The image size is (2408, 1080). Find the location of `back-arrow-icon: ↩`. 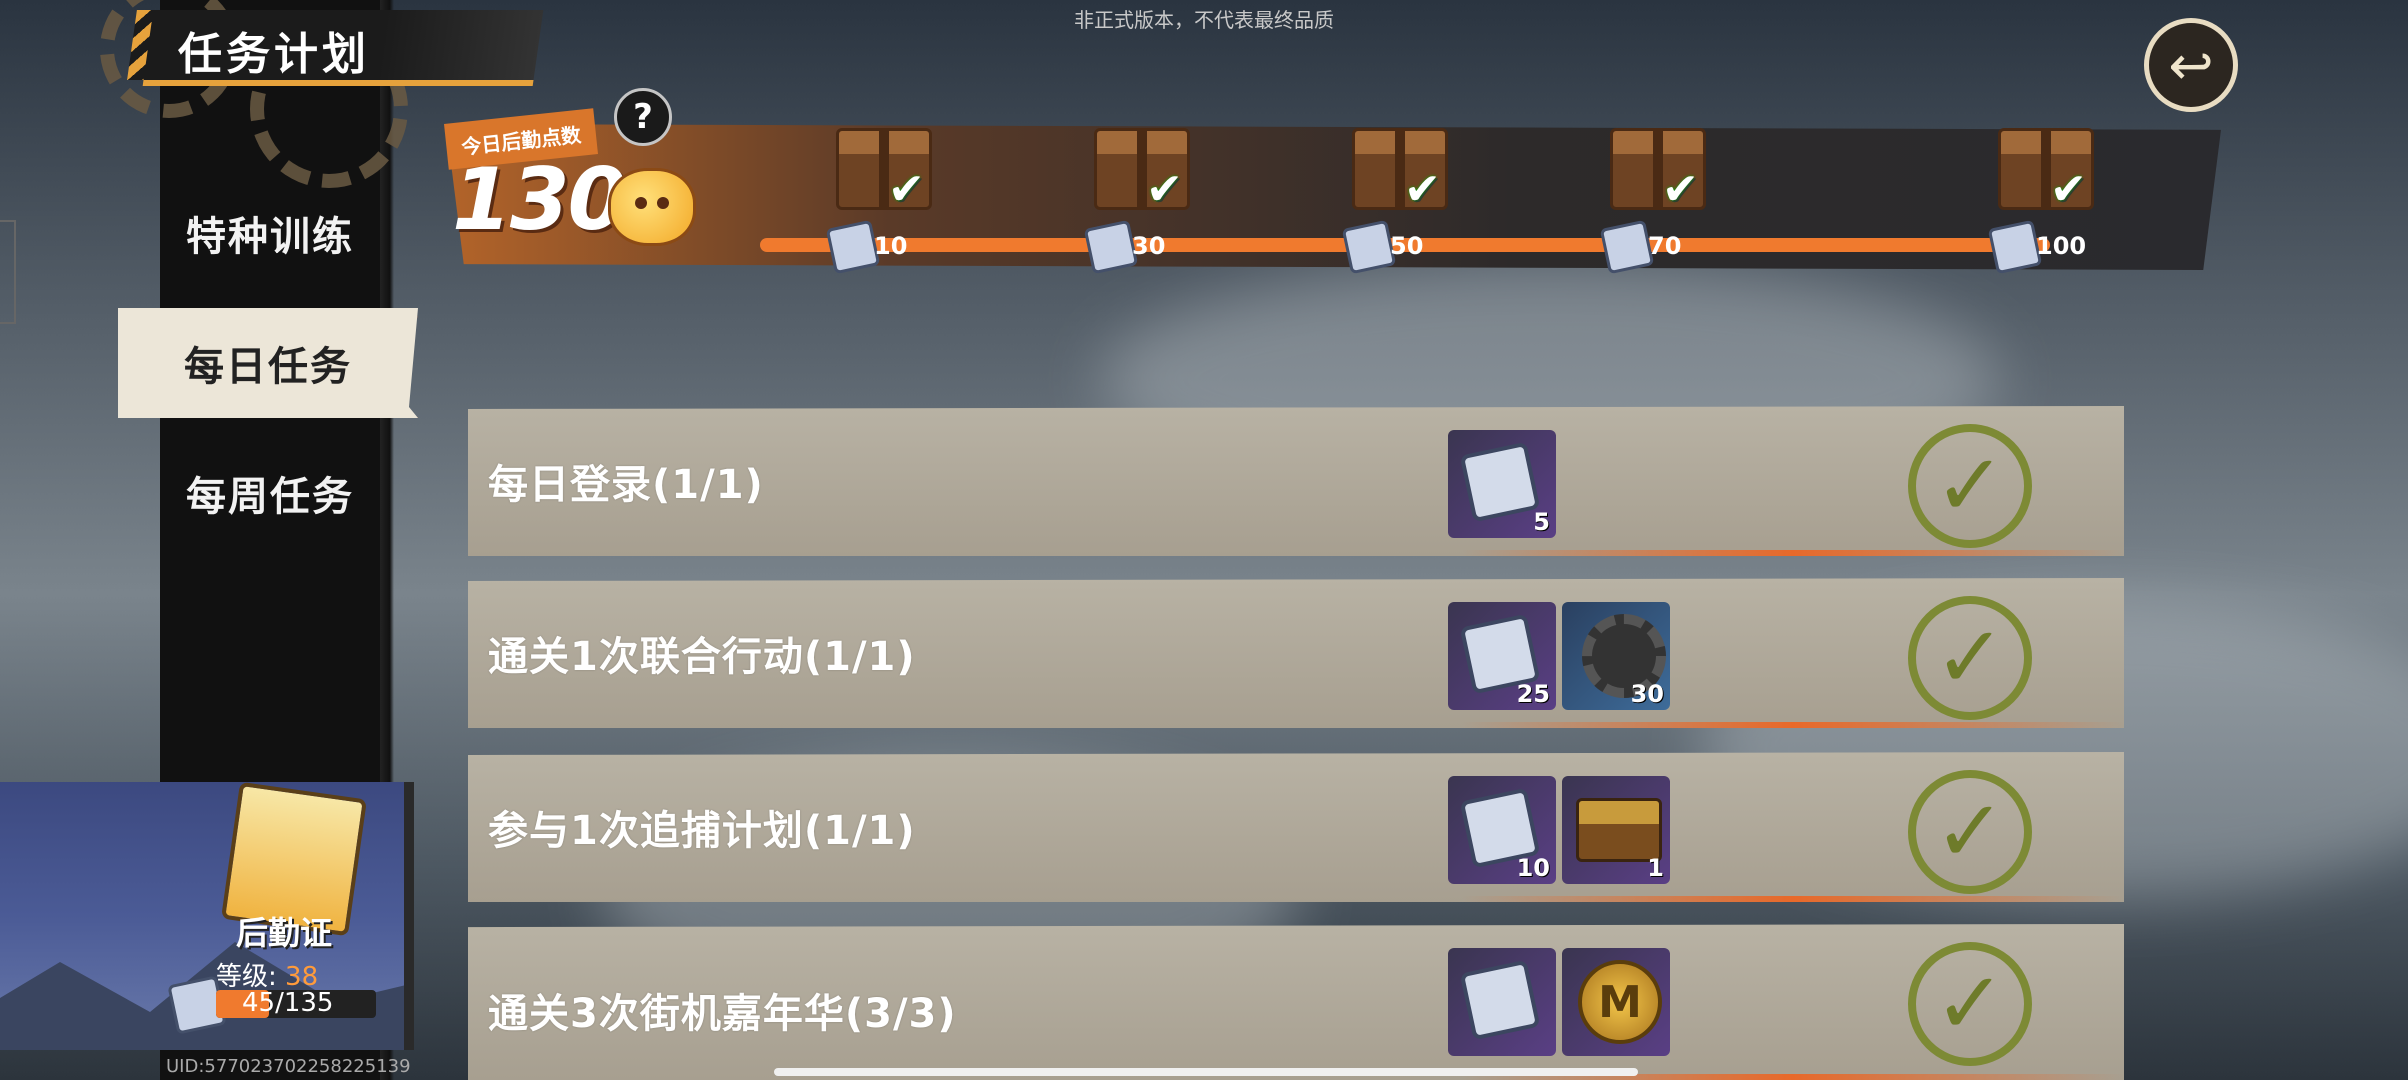

back-arrow-icon: ↩ is located at coordinates (2191, 65).